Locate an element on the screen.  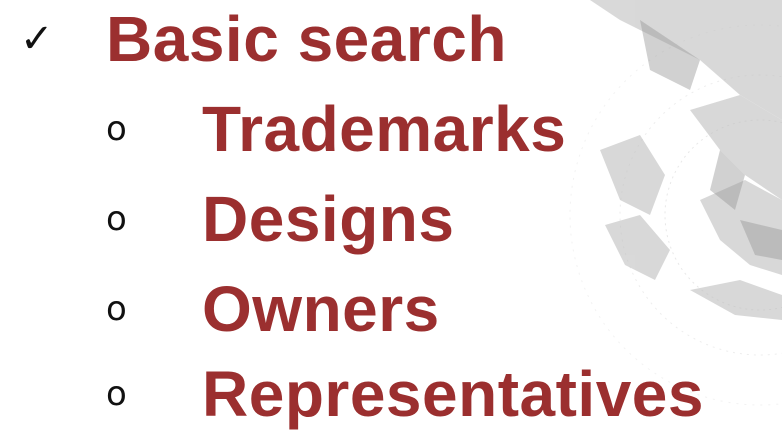
sub-list-item: o Trademarks is located at coordinates (336, 129).